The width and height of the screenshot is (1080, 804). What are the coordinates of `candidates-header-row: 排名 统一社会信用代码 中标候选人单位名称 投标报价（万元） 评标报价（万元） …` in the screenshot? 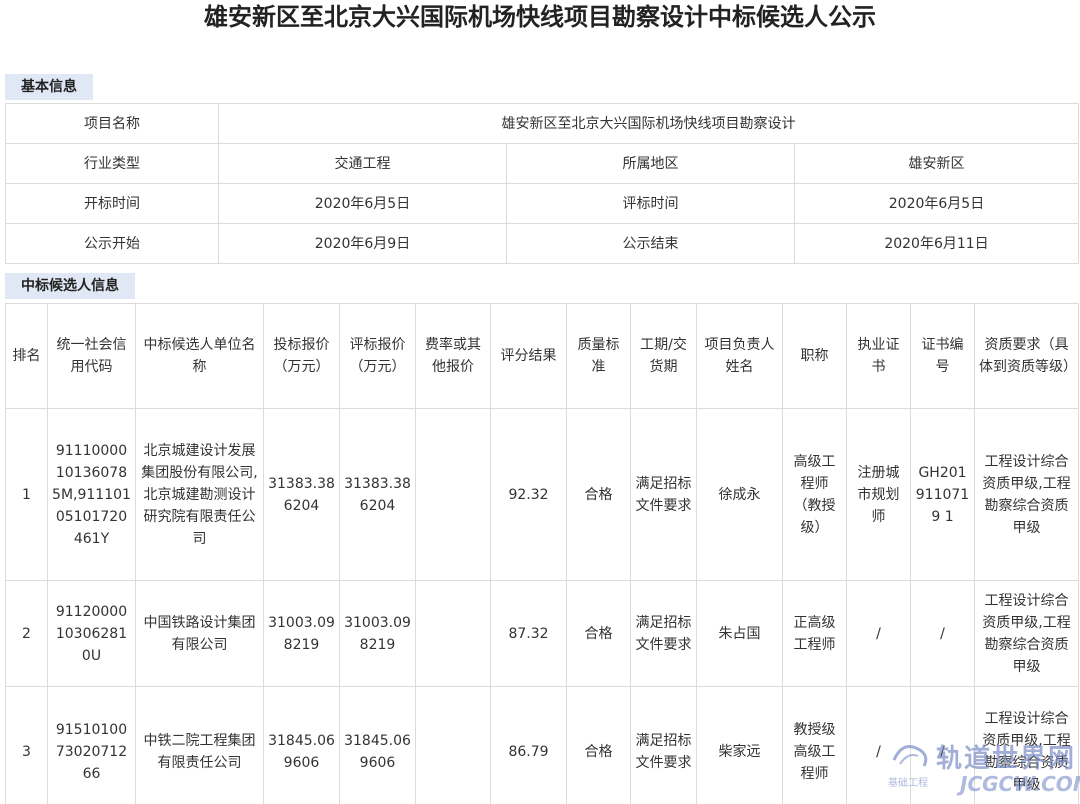 It's located at (542, 356).